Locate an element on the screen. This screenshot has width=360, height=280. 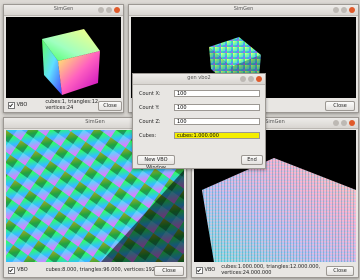
titlebar: gen vbo2 is located at coordinates (199, 79).